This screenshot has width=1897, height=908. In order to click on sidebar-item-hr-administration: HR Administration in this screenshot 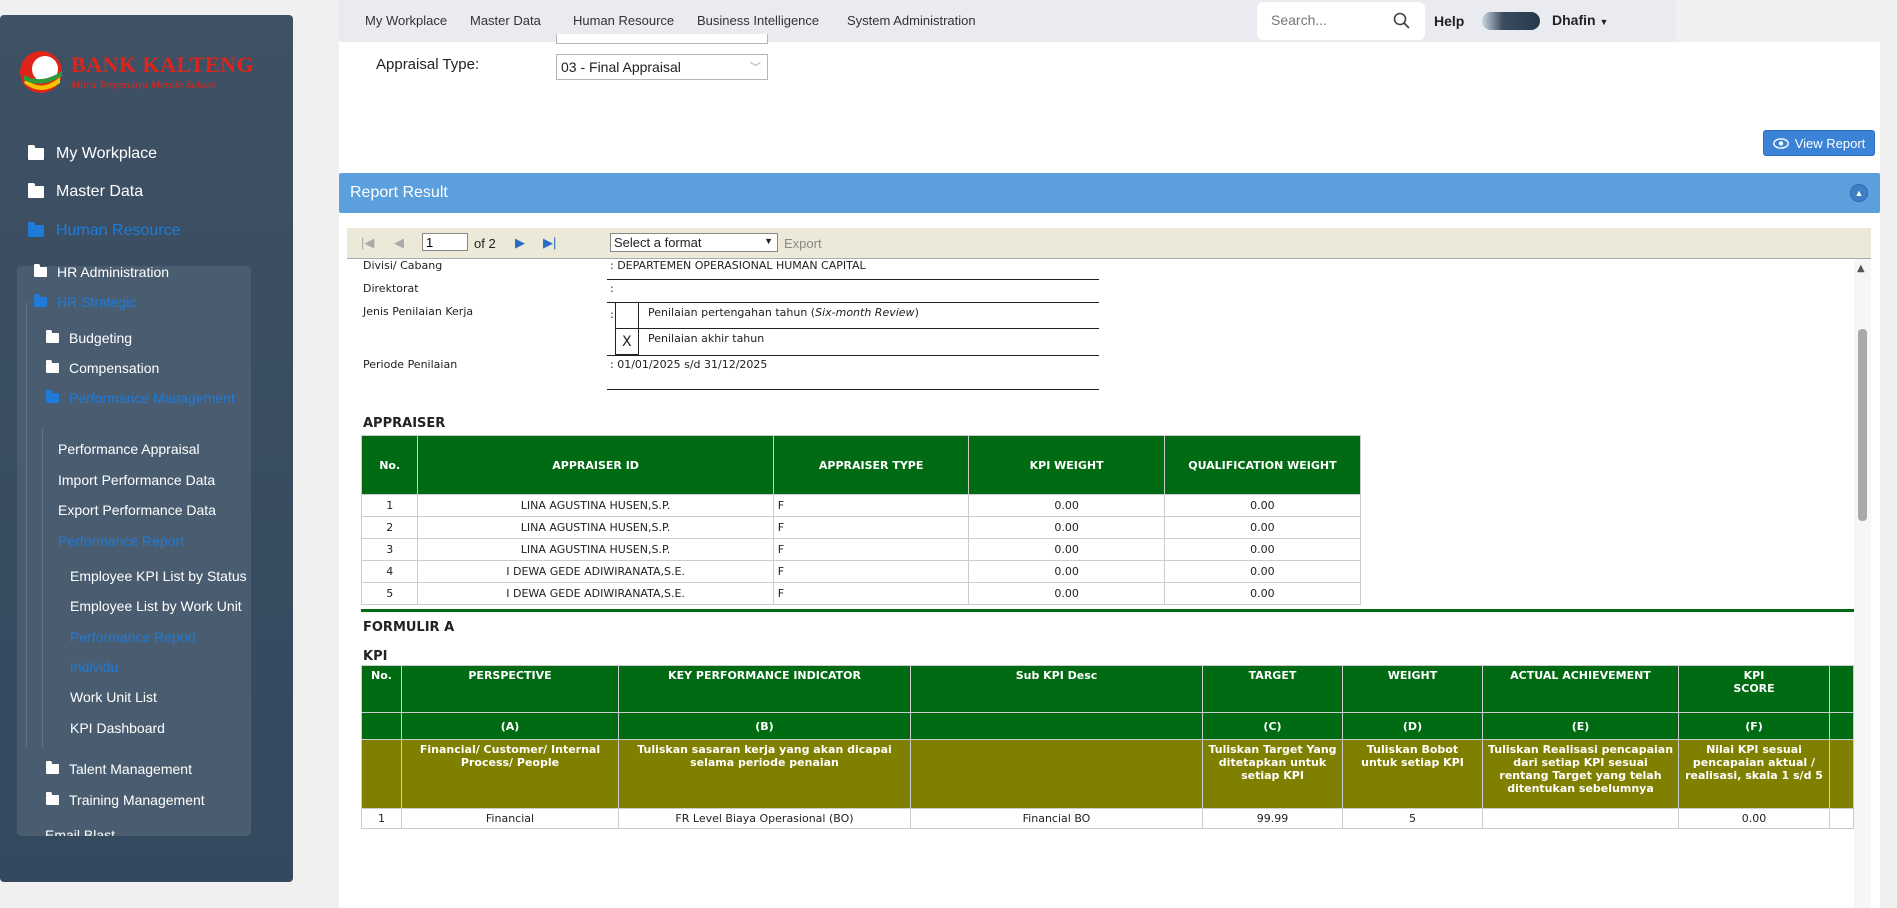, I will do `click(101, 272)`.